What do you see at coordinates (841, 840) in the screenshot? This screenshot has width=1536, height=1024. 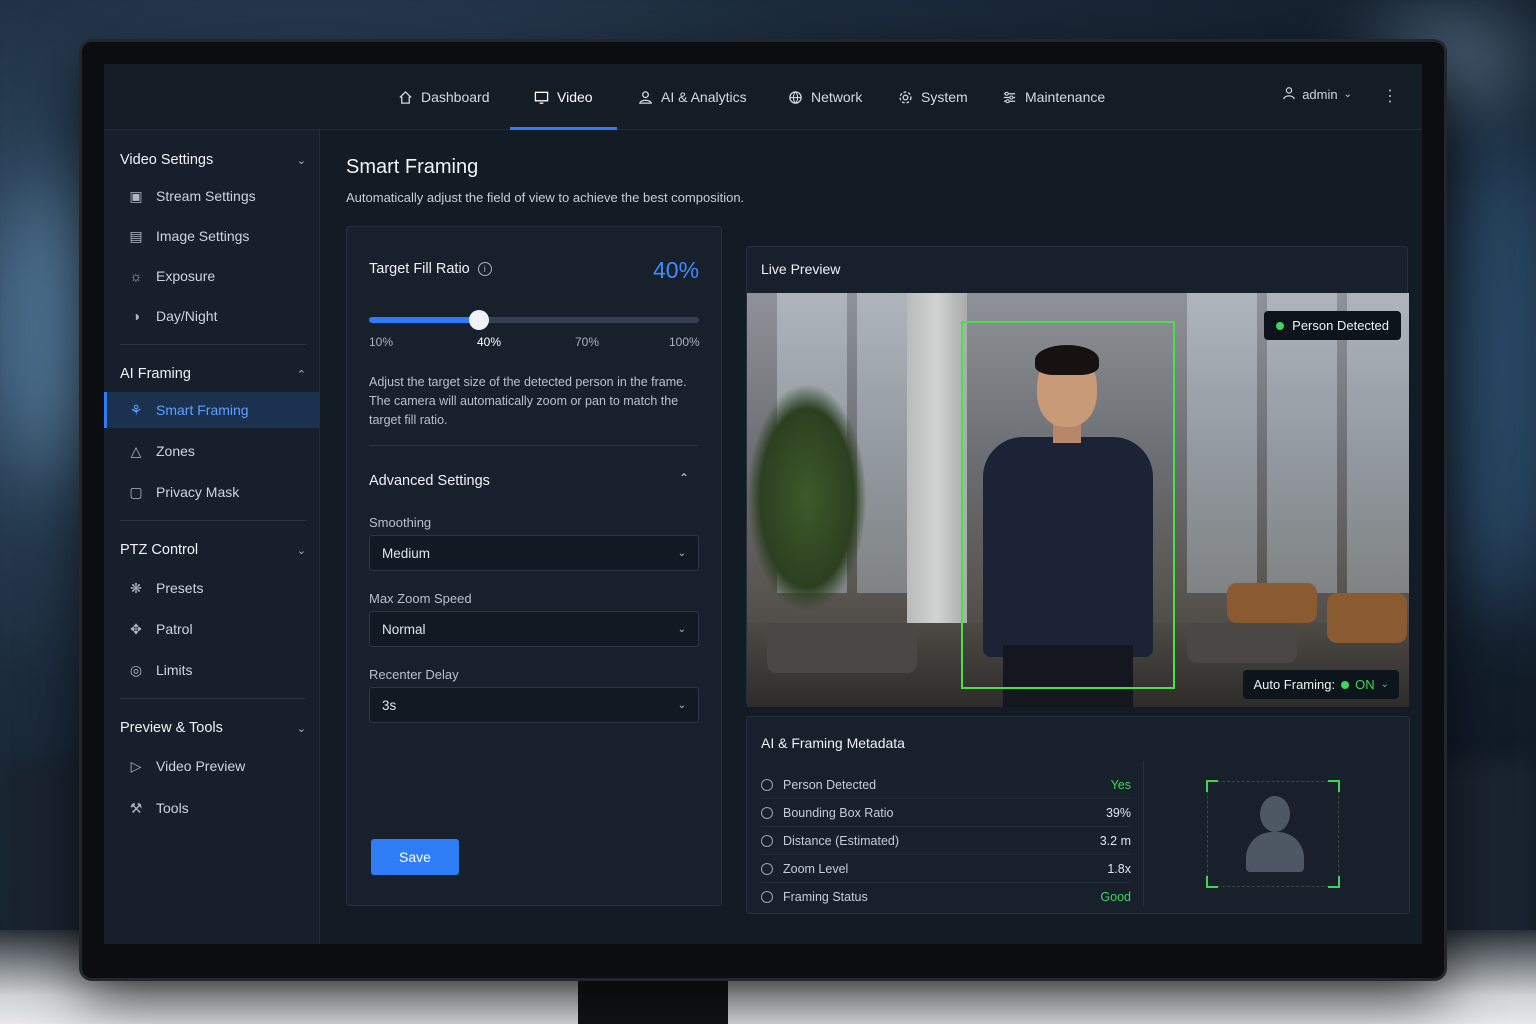 I see `metadata-label: Distance (Estimated)` at bounding box center [841, 840].